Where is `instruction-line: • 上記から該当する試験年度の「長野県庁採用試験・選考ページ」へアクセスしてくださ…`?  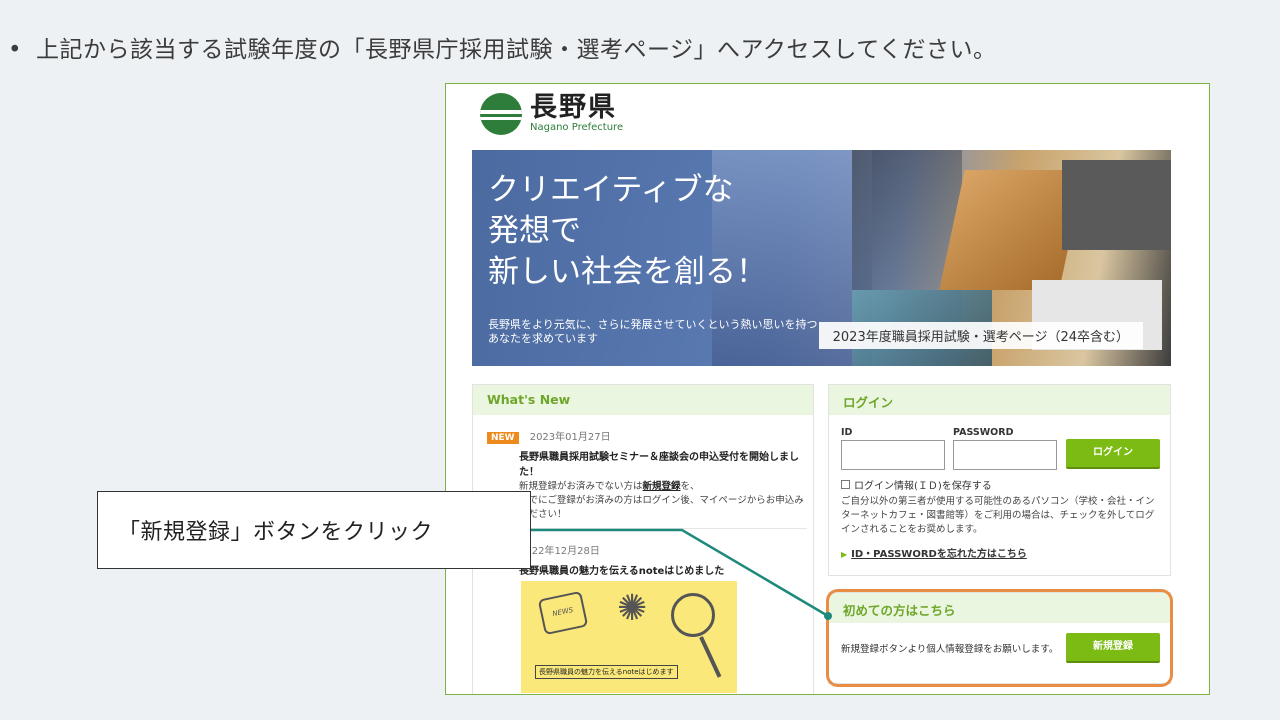 instruction-line: • 上記から該当する試験年度の「長野県庁採用試験・選考ページ」へアクセスしてくださ… is located at coordinates (502, 47).